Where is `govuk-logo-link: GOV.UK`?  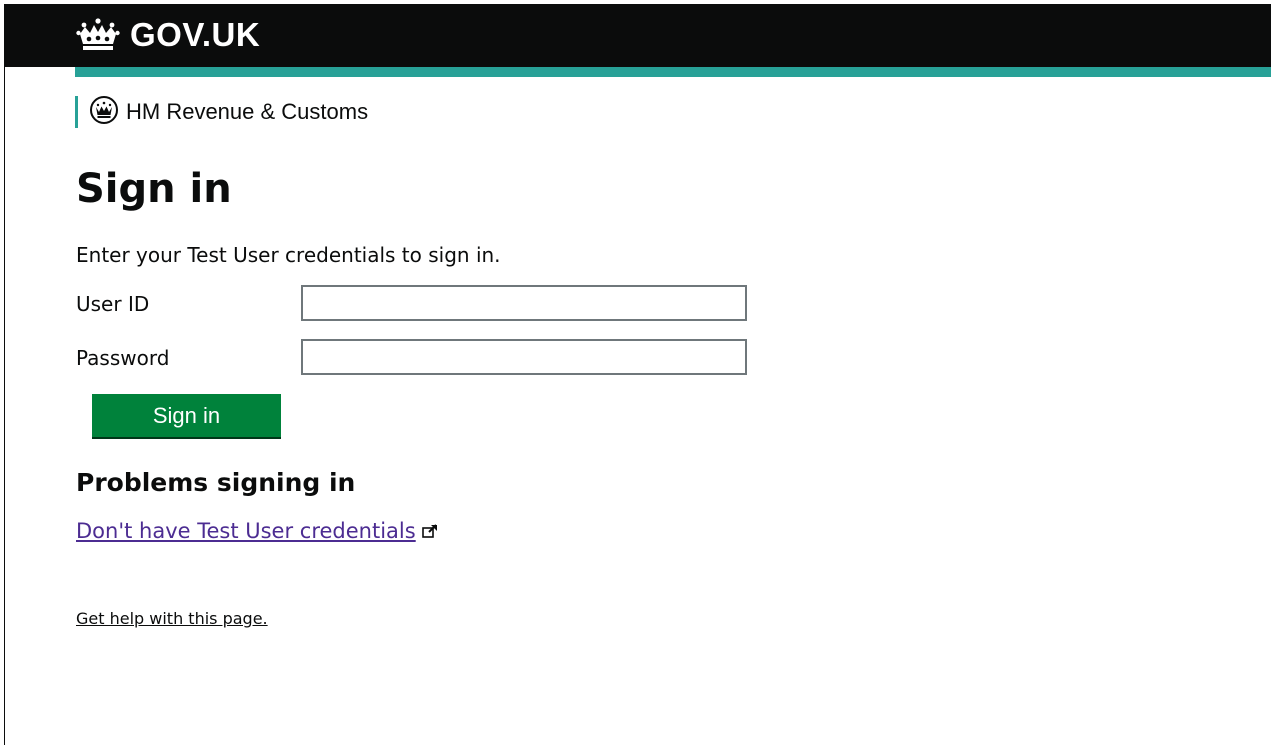
govuk-logo-link: GOV.UK is located at coordinates (168, 35).